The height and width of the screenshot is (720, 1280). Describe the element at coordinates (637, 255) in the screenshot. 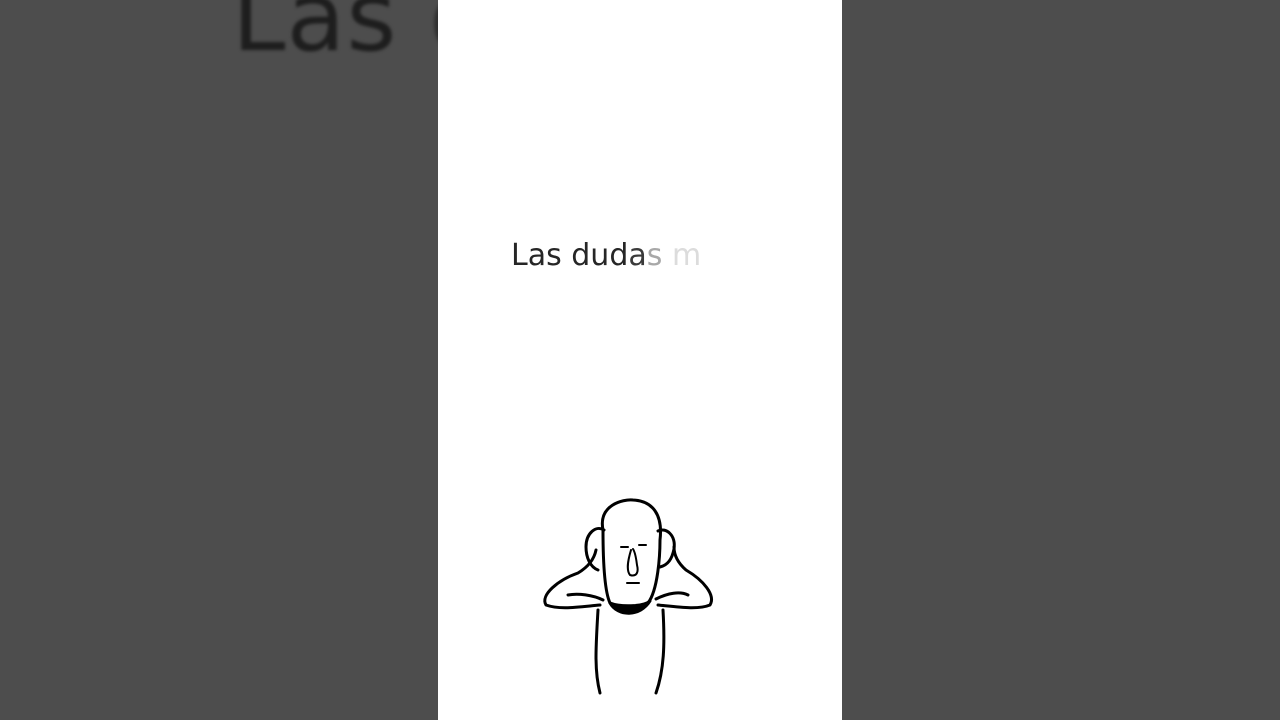

I see `caption-part2: a` at that location.